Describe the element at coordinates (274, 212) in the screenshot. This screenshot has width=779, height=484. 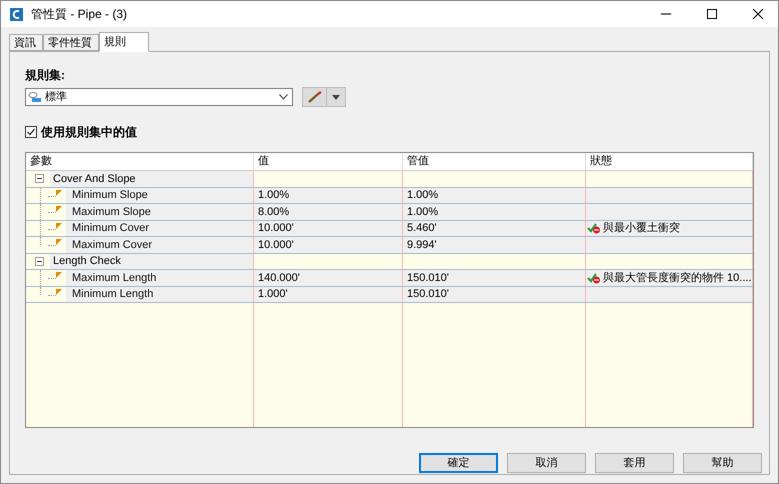
I see `table-cell-text: 8.00%` at that location.